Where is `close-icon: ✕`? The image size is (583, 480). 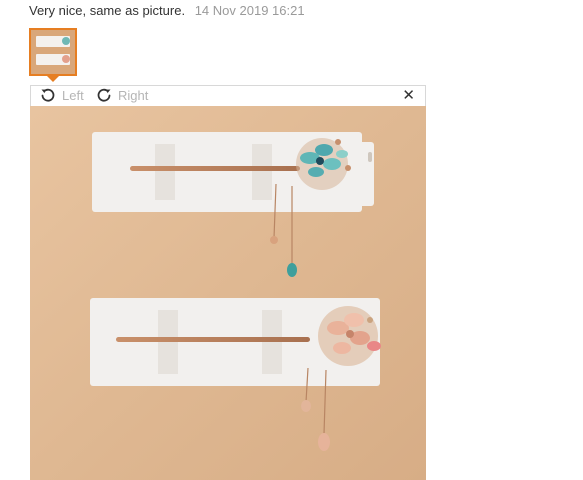
close-icon: ✕ is located at coordinates (408, 95).